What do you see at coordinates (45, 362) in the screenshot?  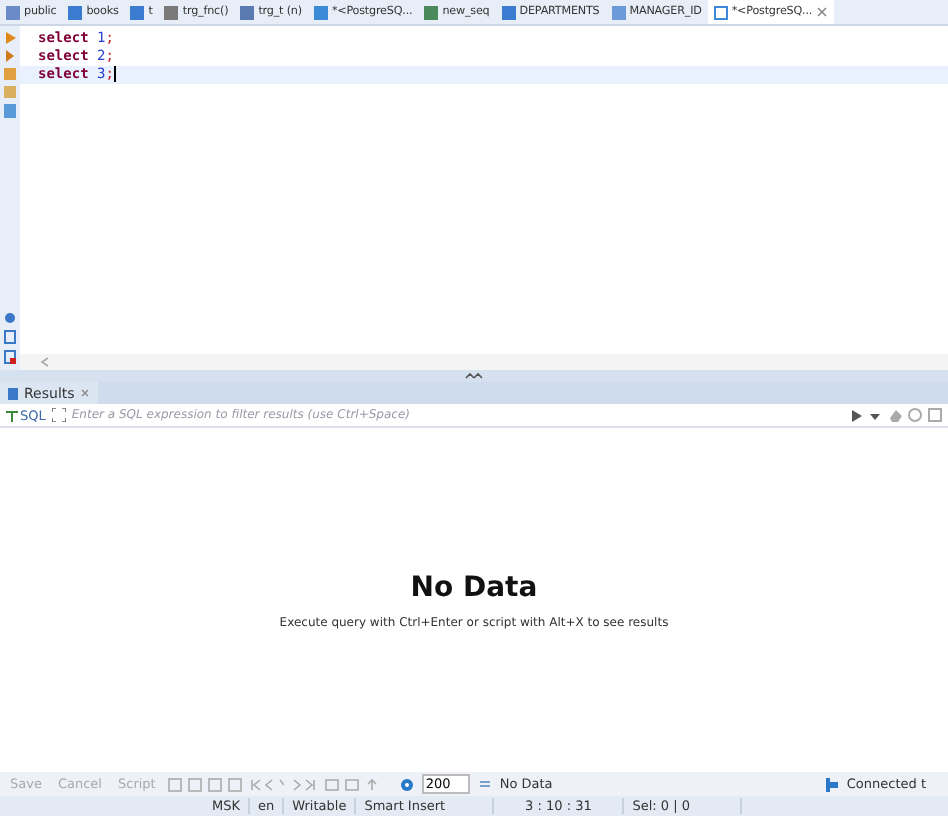 I see `scroll-left-icon` at bounding box center [45, 362].